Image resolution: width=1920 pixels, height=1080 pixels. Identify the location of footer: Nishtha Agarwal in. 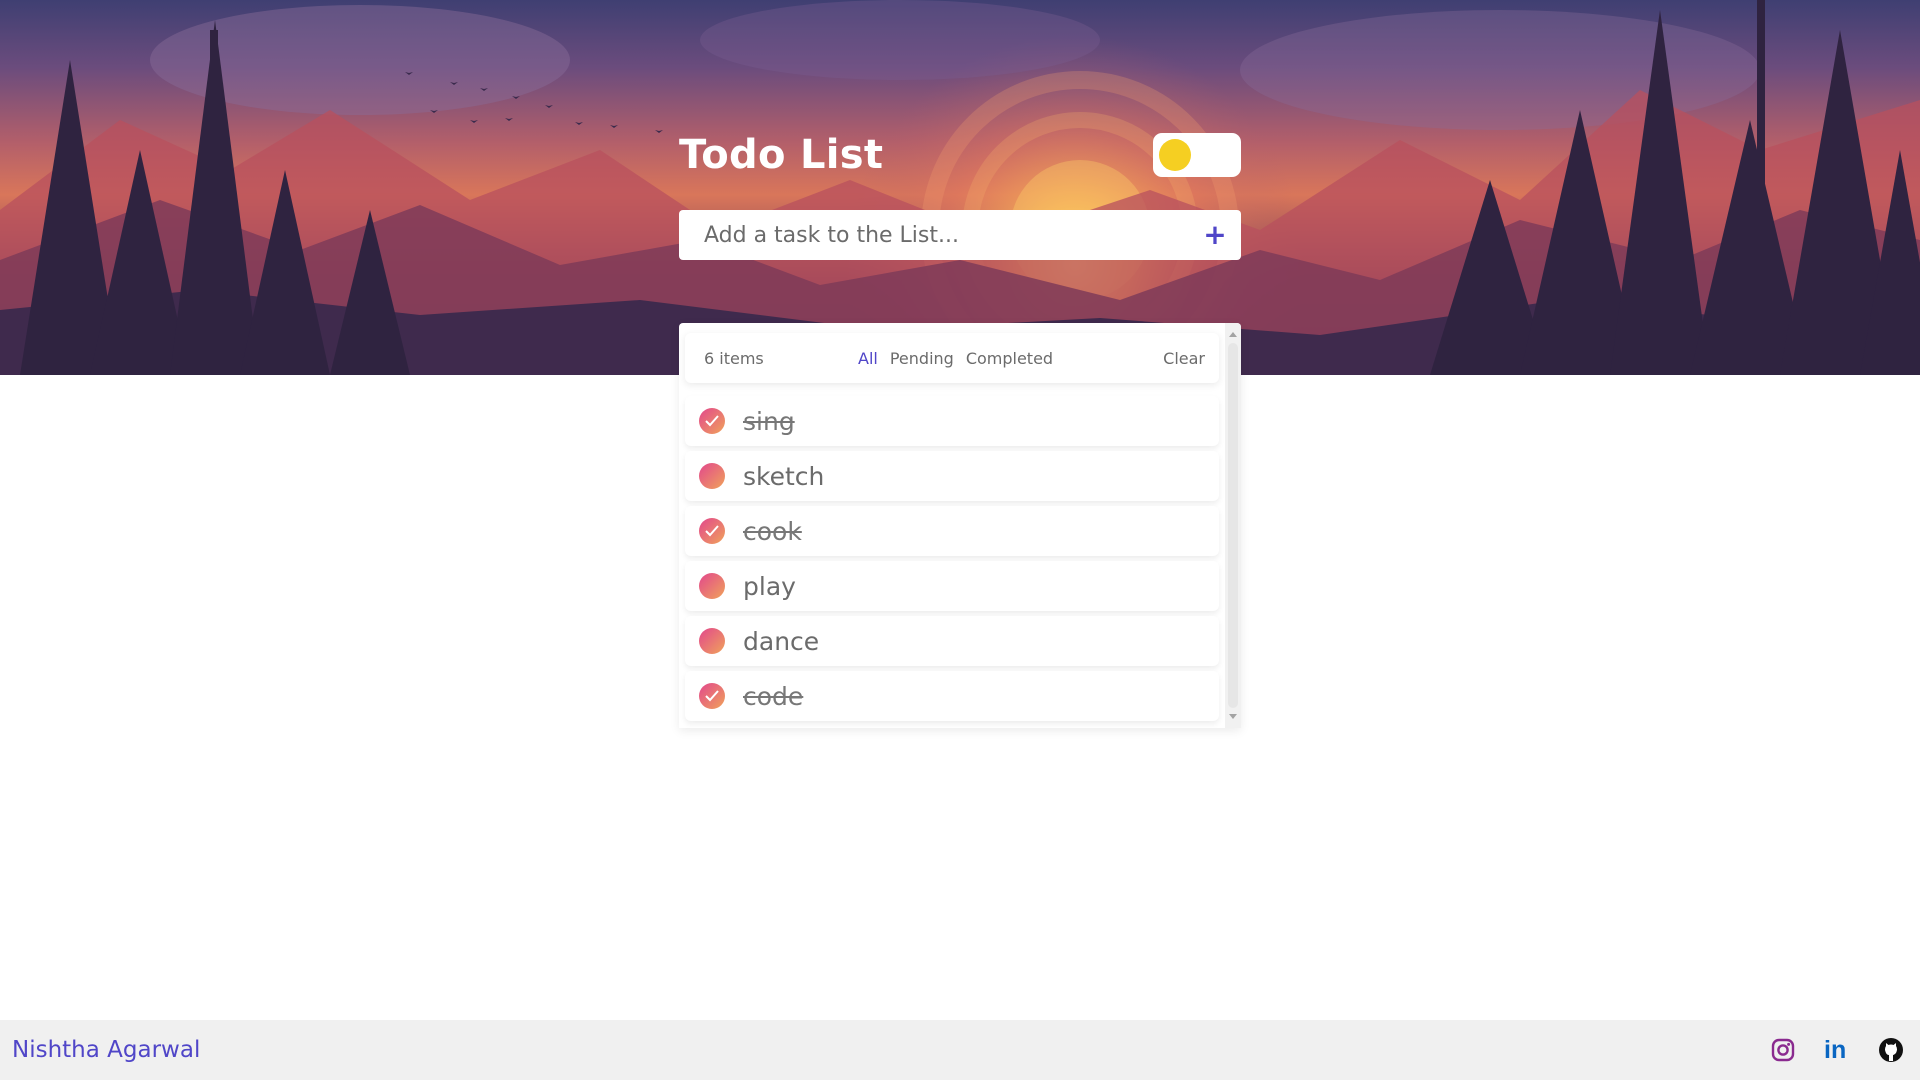
(960, 1050).